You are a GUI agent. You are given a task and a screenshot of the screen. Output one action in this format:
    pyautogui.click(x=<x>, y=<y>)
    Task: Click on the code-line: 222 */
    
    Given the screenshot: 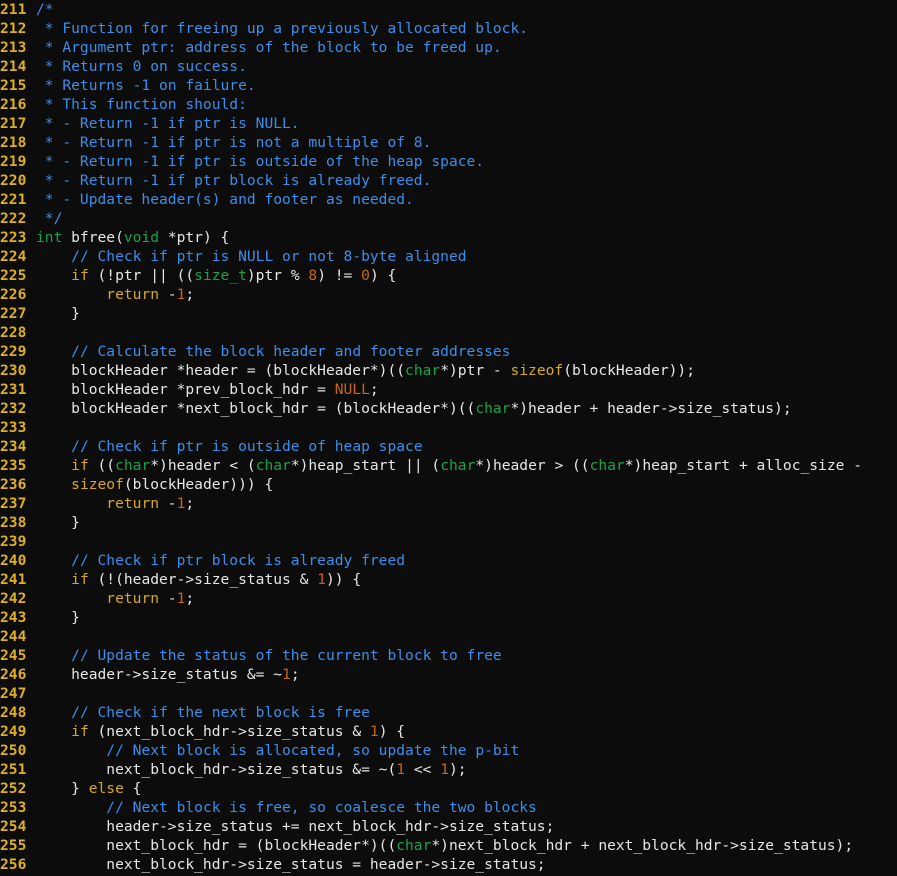 What is the action you would take?
    pyautogui.click(x=448, y=218)
    